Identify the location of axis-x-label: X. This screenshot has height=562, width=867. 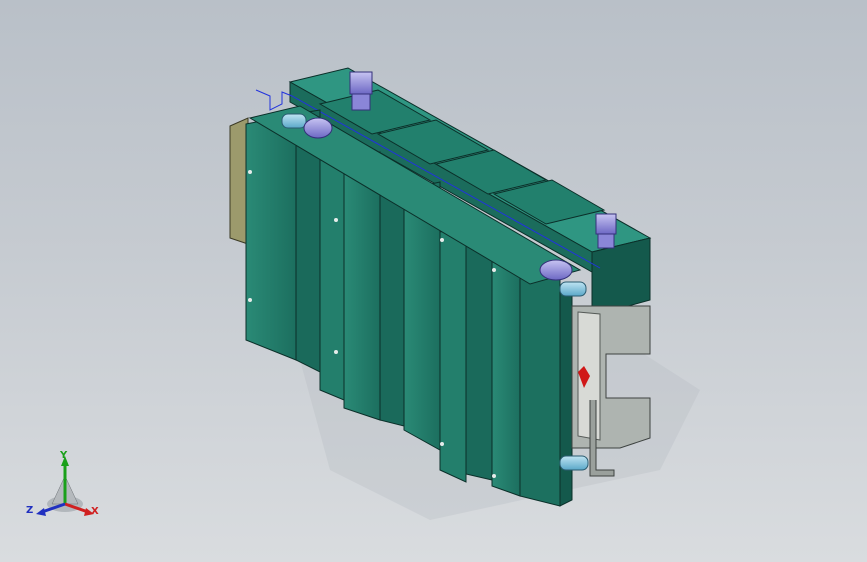
(95, 511).